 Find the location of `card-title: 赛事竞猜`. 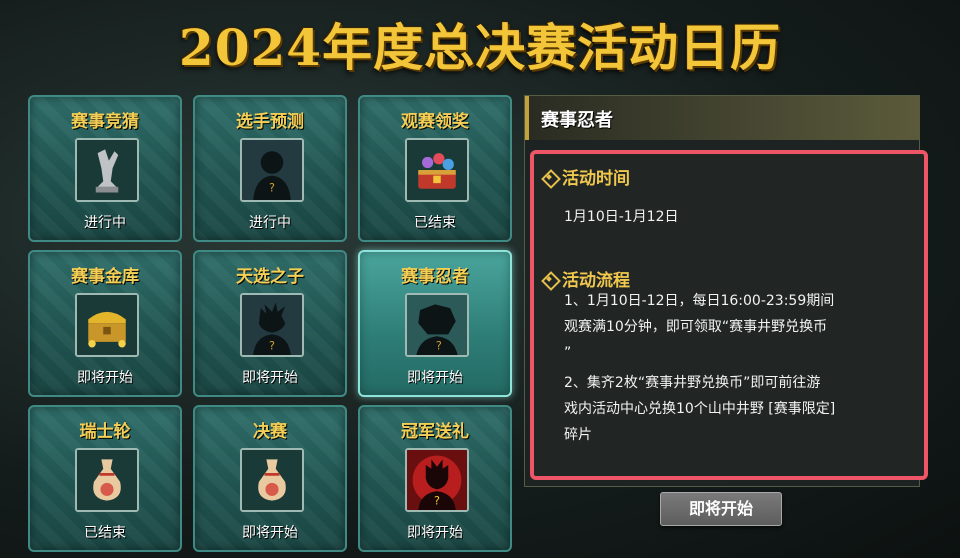

card-title: 赛事竞猜 is located at coordinates (105, 122).